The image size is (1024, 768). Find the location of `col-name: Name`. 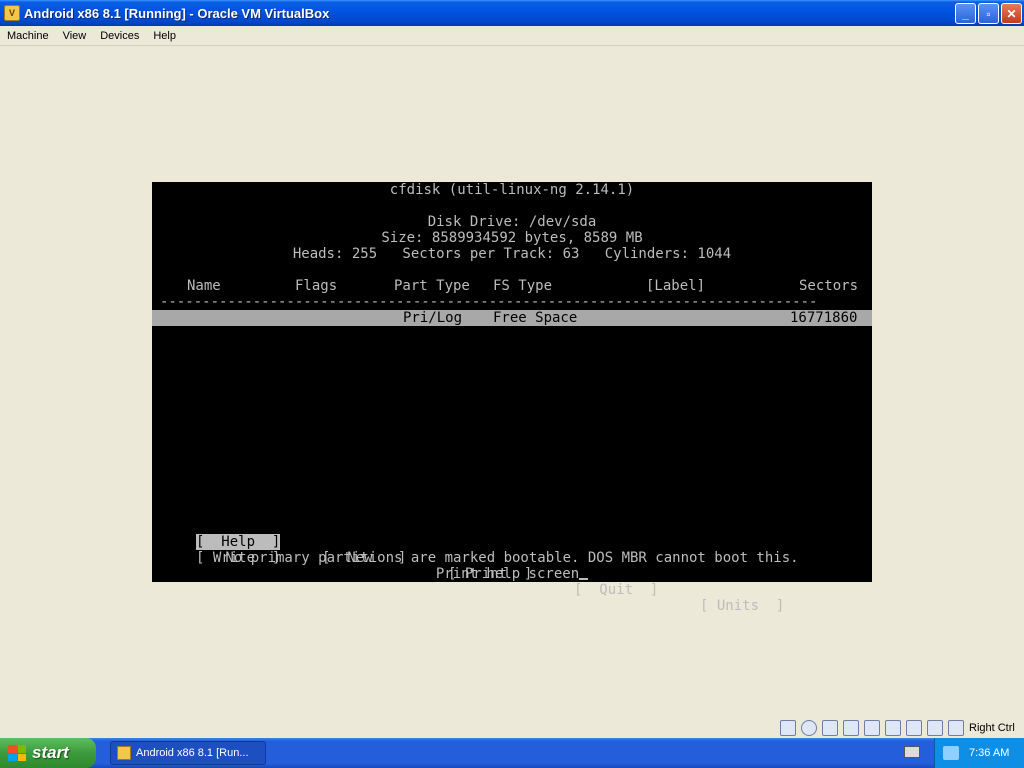

col-name: Name is located at coordinates (204, 286).